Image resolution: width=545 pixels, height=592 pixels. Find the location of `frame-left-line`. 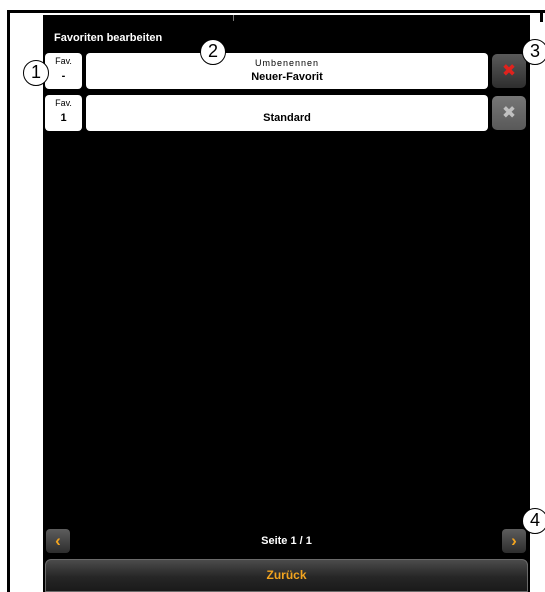

frame-left-line is located at coordinates (8, 301).